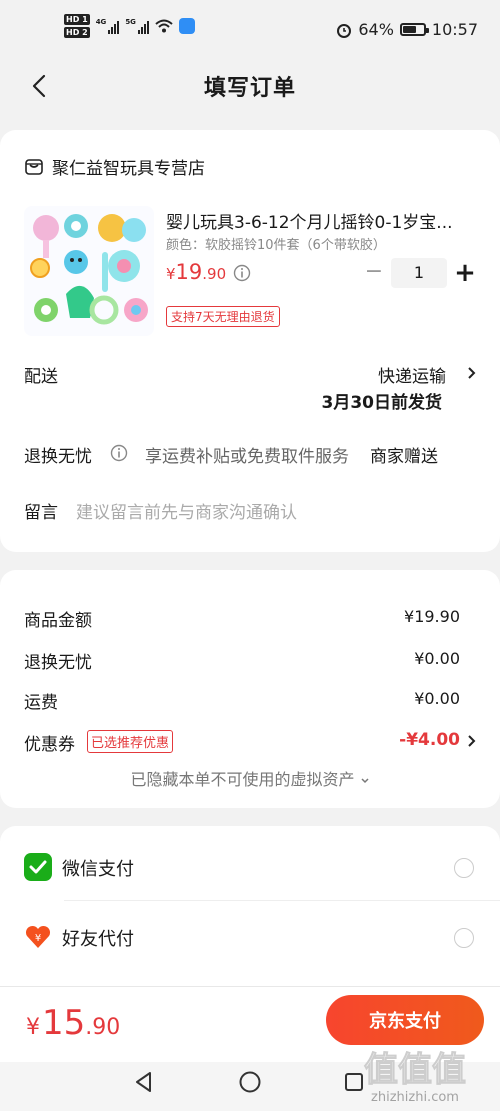  What do you see at coordinates (415, 1070) in the screenshot?
I see `svg-text: 值值值` at bounding box center [415, 1070].